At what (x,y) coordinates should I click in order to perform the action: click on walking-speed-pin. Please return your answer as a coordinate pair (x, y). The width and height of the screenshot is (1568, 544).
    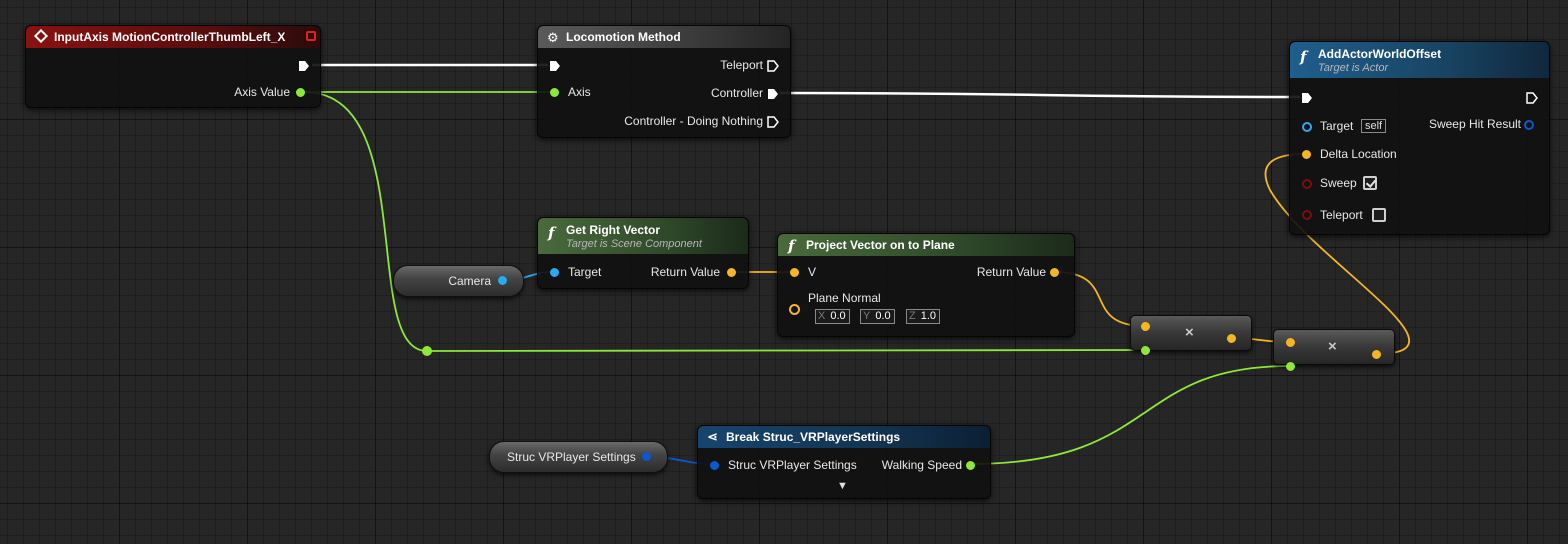
    Looking at the image, I should click on (970, 465).